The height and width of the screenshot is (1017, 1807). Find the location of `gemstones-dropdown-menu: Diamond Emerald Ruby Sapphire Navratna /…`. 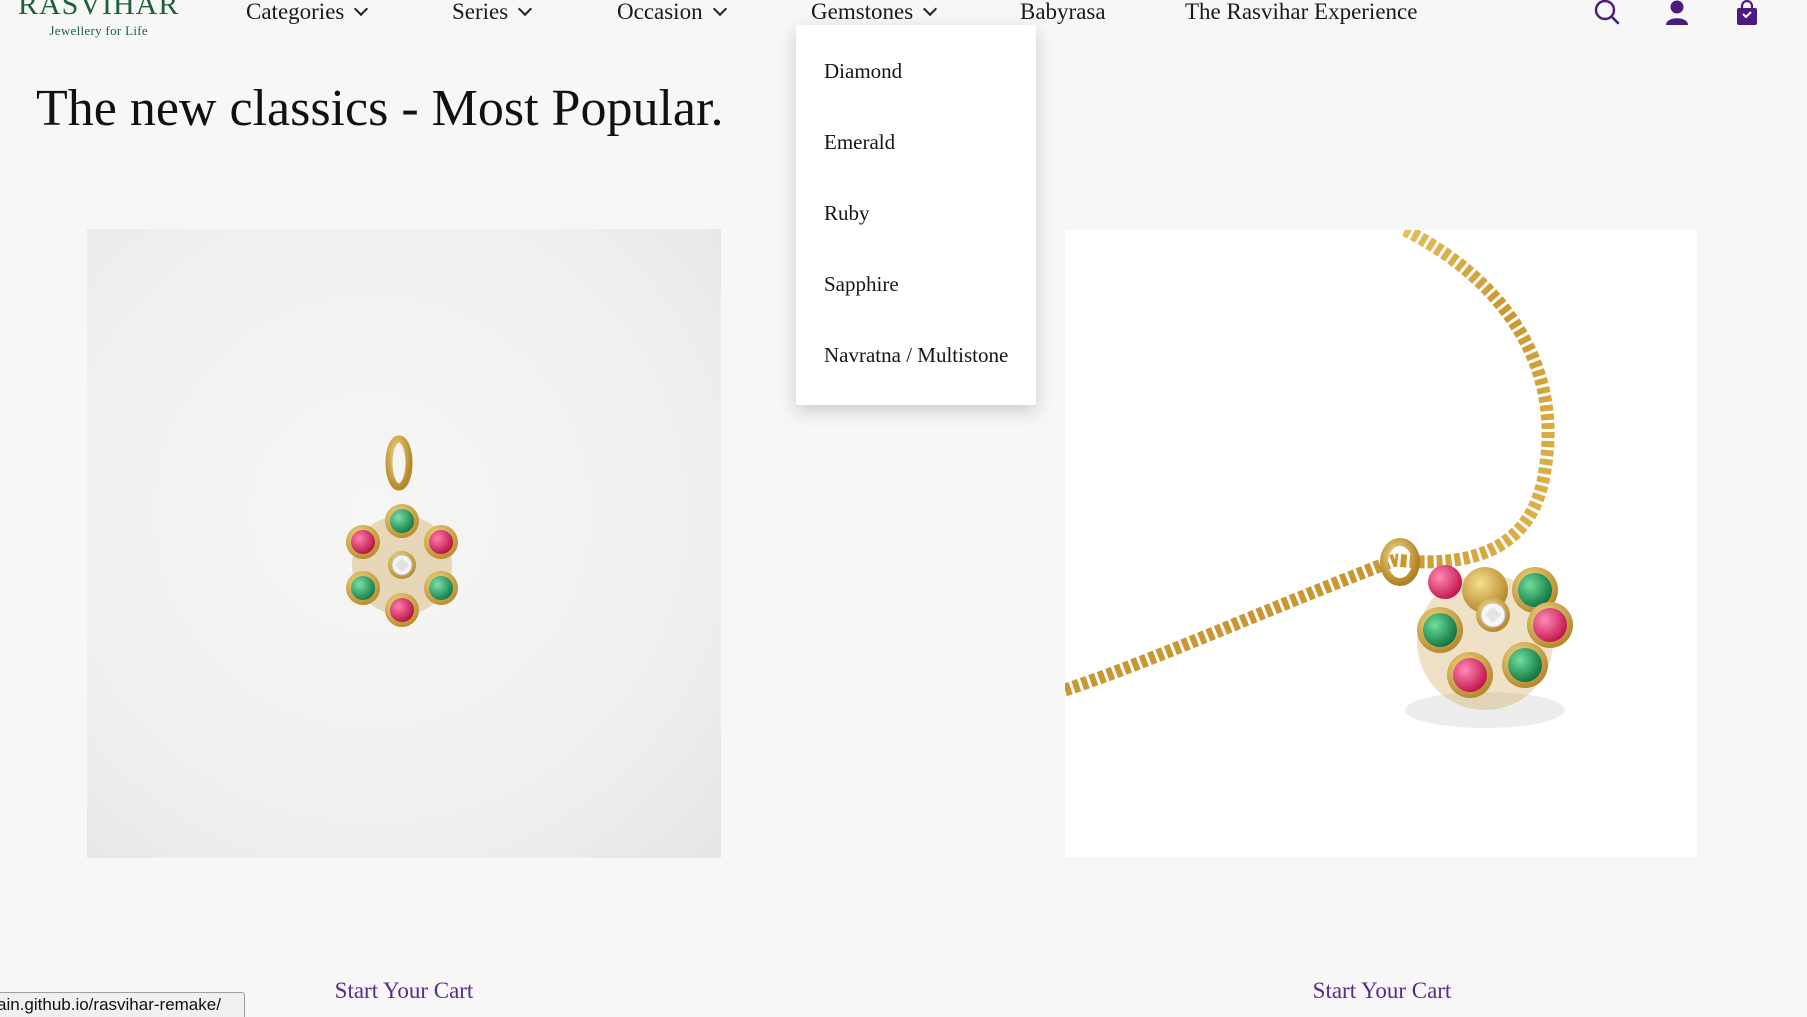

gemstones-dropdown-menu: Diamond Emerald Ruby Sapphire Navratna /… is located at coordinates (916, 215).